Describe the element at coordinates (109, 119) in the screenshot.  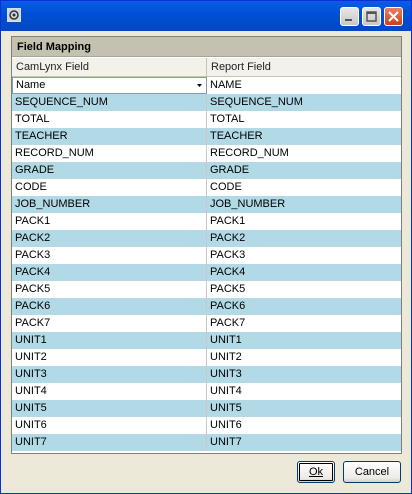
I see `camlynx-field-cell: TOTAL` at that location.